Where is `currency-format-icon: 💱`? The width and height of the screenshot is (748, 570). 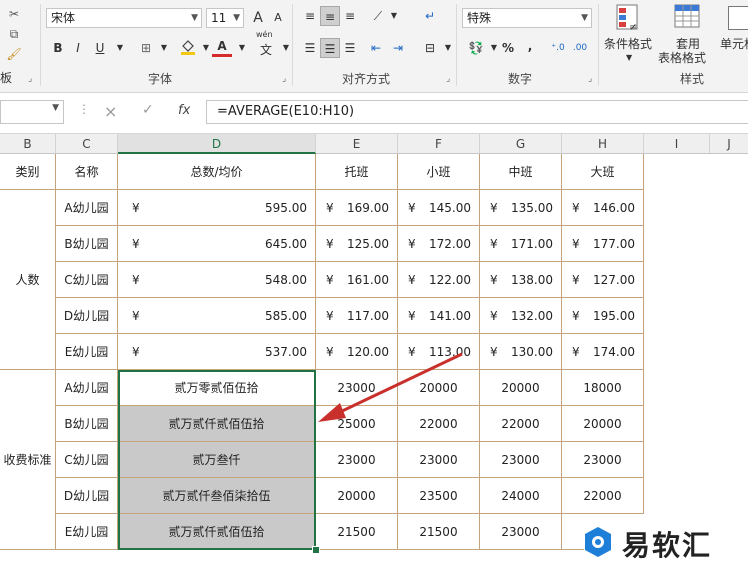 currency-format-icon: 💱 is located at coordinates (476, 48).